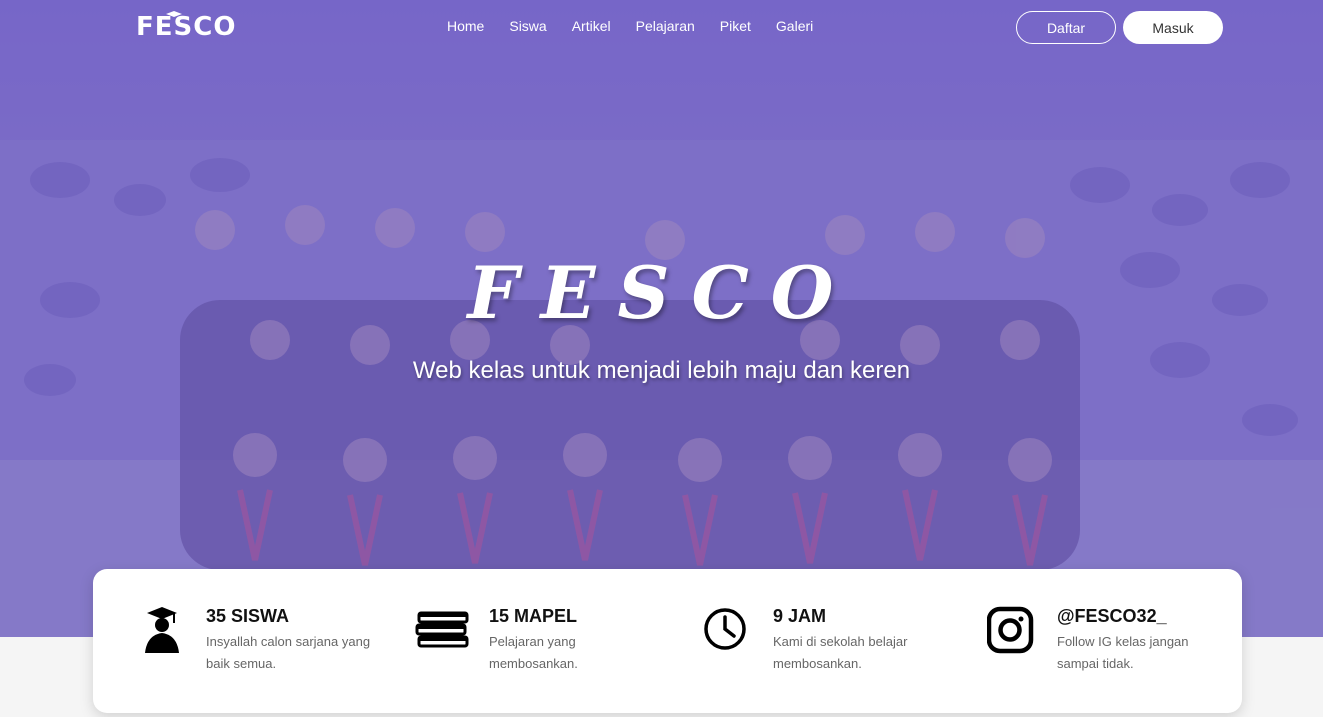 The height and width of the screenshot is (717, 1323). Describe the element at coordinates (794, 26) in the screenshot. I see `nav-link-galeri: Galeri` at that location.